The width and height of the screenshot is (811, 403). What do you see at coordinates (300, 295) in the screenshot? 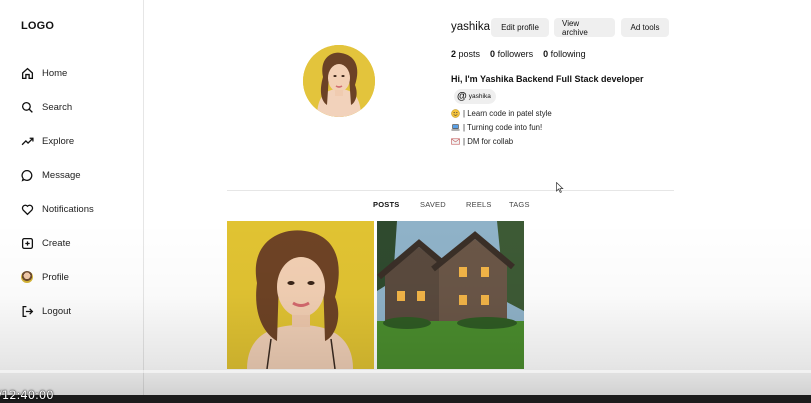
I see `post-thumbnail-portrait` at bounding box center [300, 295].